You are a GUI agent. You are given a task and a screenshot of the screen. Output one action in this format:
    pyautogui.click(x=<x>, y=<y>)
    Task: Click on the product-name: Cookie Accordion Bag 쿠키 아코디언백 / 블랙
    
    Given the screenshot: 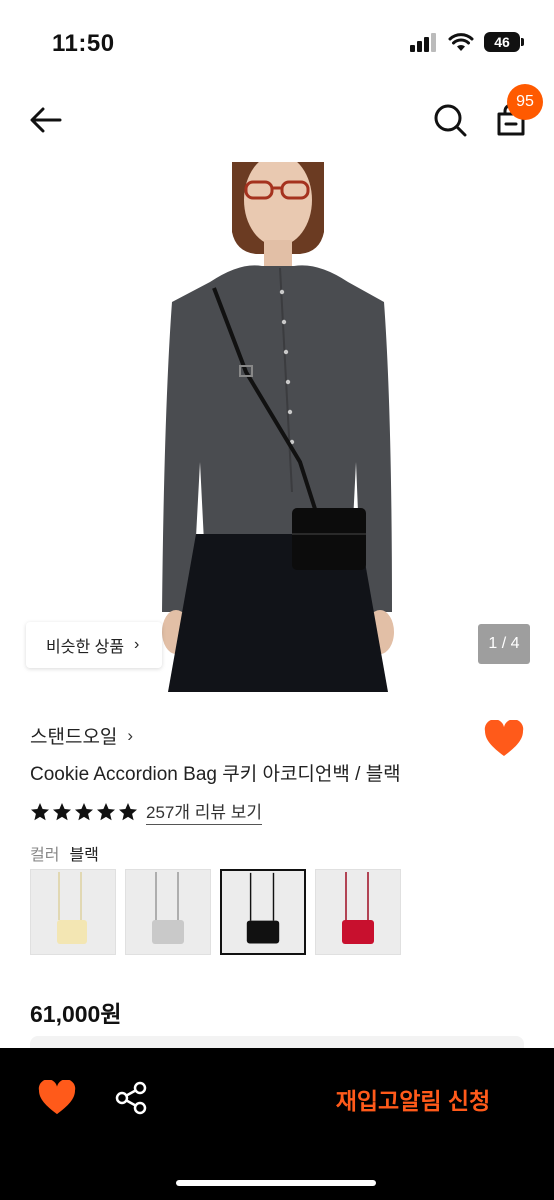 What is the action you would take?
    pyautogui.click(x=215, y=774)
    